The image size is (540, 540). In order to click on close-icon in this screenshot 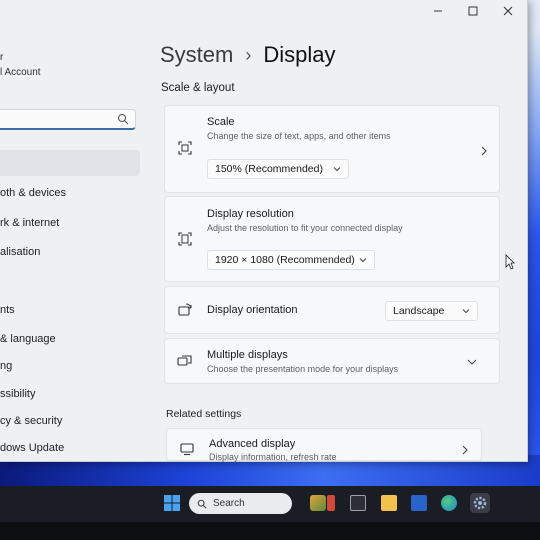, I will do `click(508, 11)`.